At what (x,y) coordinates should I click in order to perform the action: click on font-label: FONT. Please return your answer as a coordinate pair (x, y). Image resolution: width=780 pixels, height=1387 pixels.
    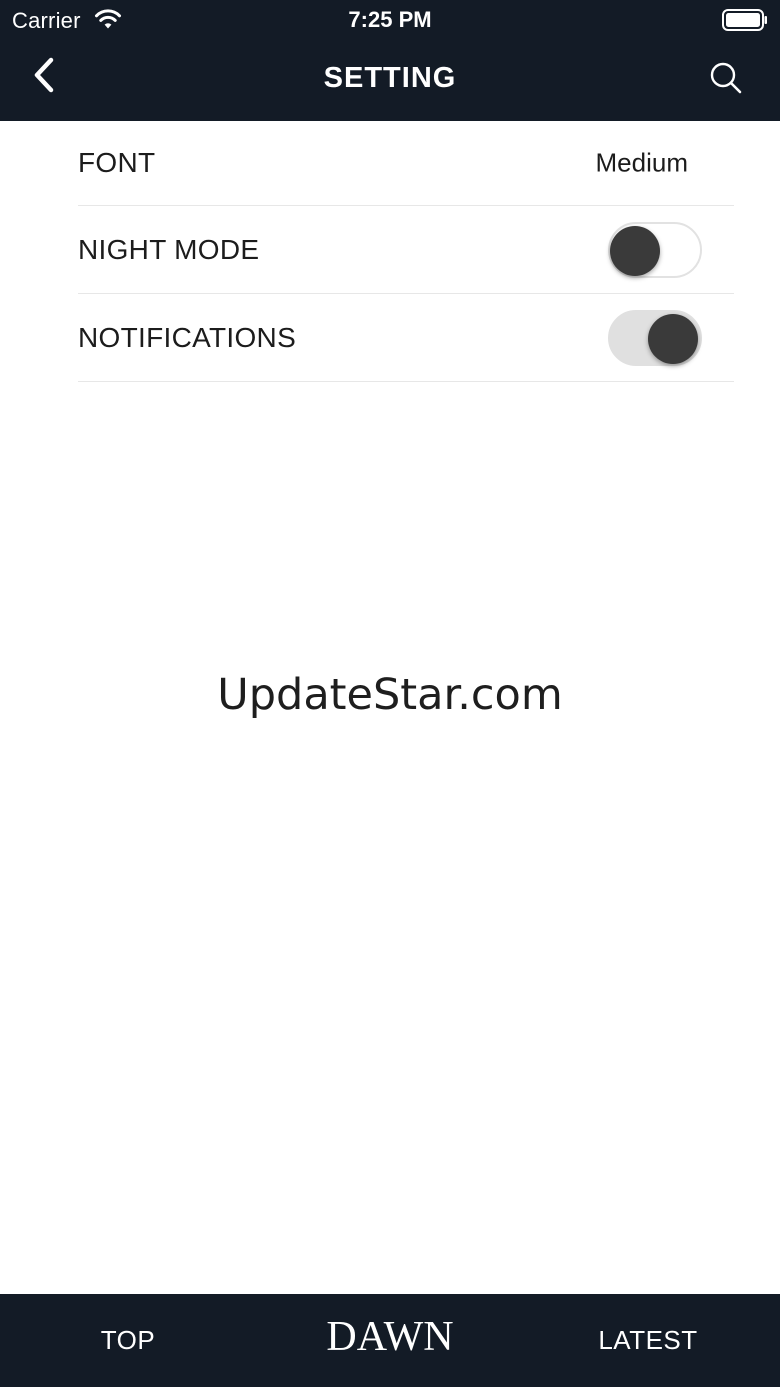
    Looking at the image, I should click on (117, 162).